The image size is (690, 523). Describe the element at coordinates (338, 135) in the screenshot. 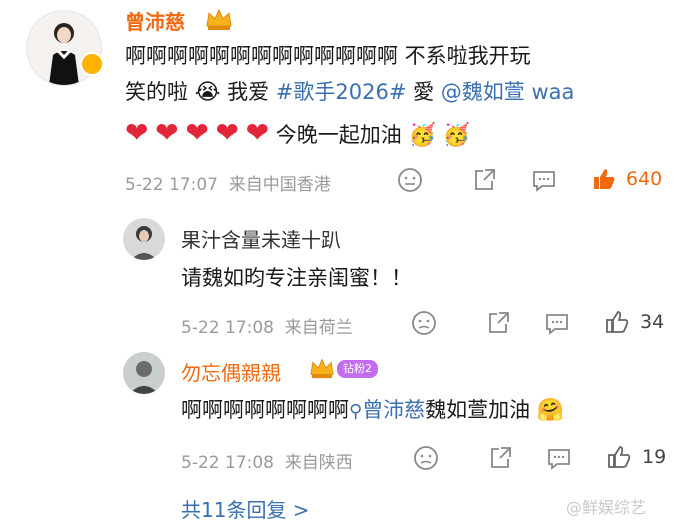

I see `main-comment-text-e: 今晚一起加油` at that location.